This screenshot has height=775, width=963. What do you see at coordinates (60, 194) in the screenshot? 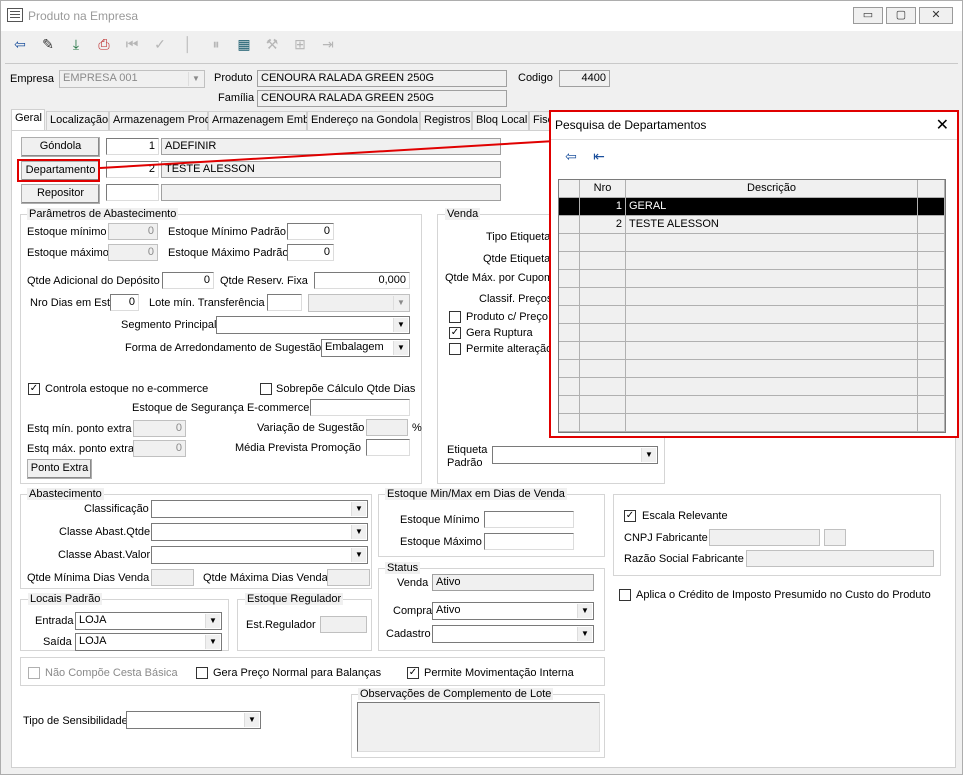
I see `repositor-button: Repositor` at bounding box center [60, 194].